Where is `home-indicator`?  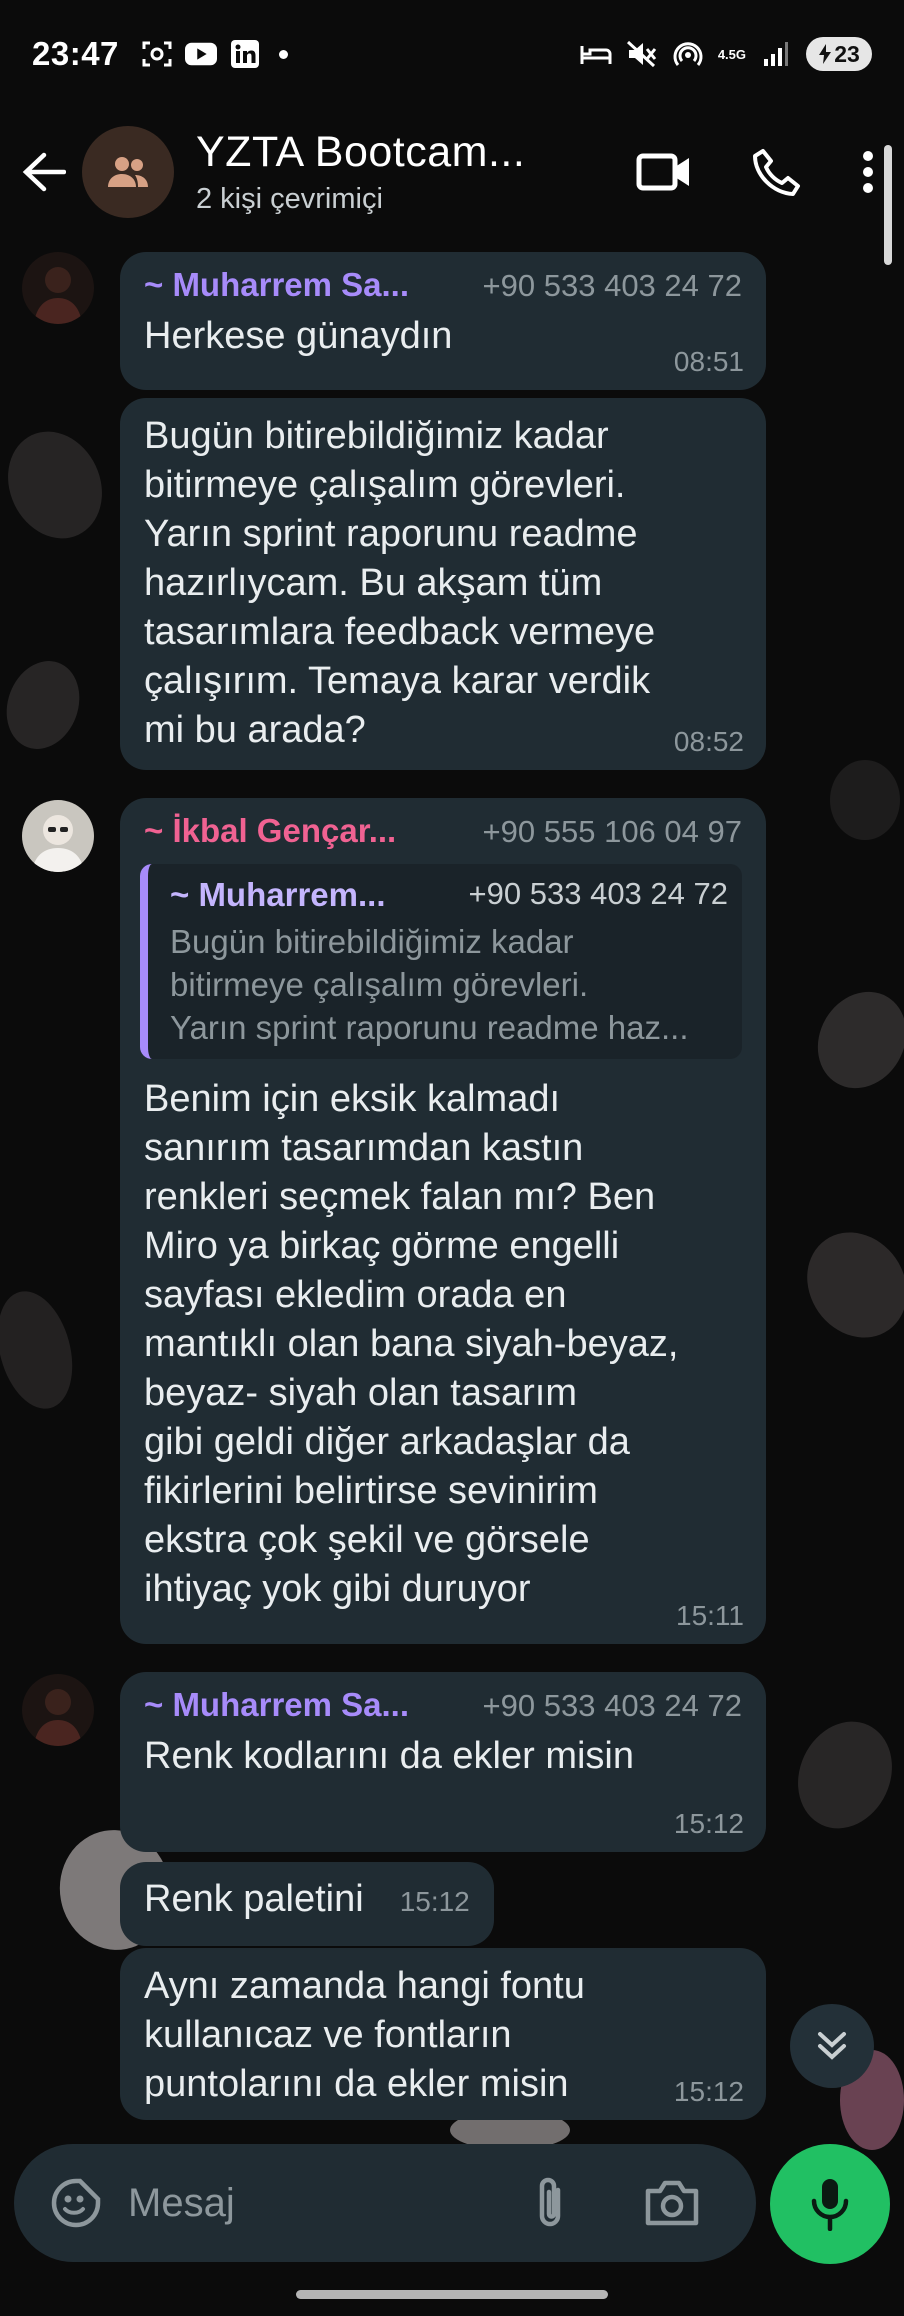 home-indicator is located at coordinates (452, 2294).